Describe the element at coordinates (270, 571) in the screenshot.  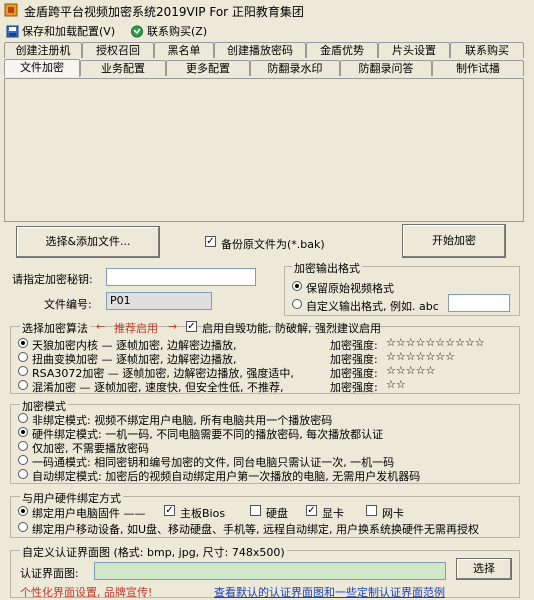
I see `auth-image-input` at that location.